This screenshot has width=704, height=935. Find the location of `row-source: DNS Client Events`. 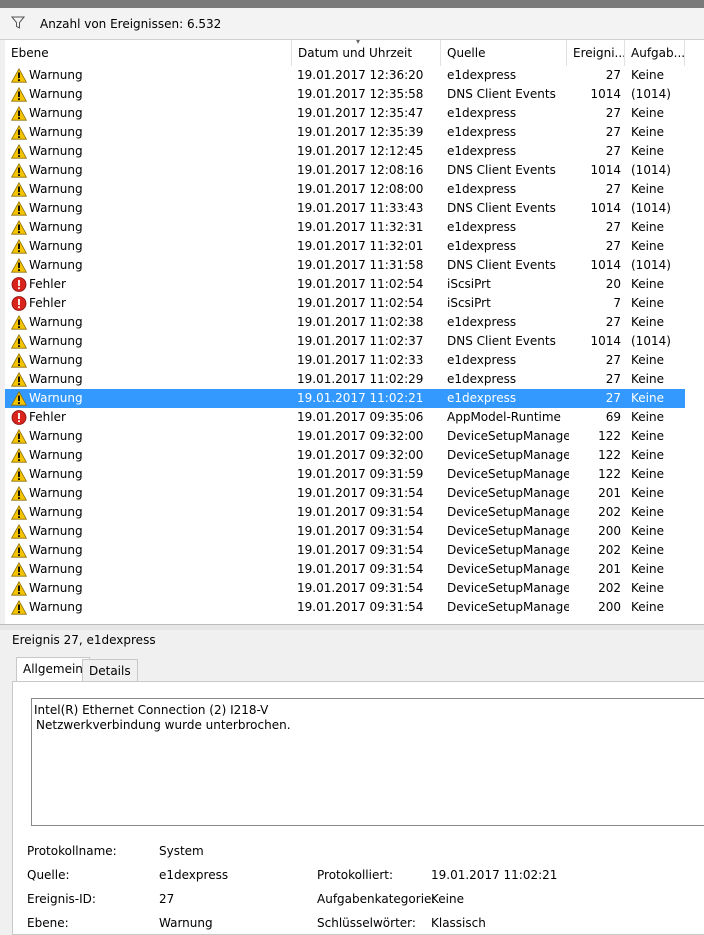

row-source: DNS Client Events is located at coordinates (501, 170).